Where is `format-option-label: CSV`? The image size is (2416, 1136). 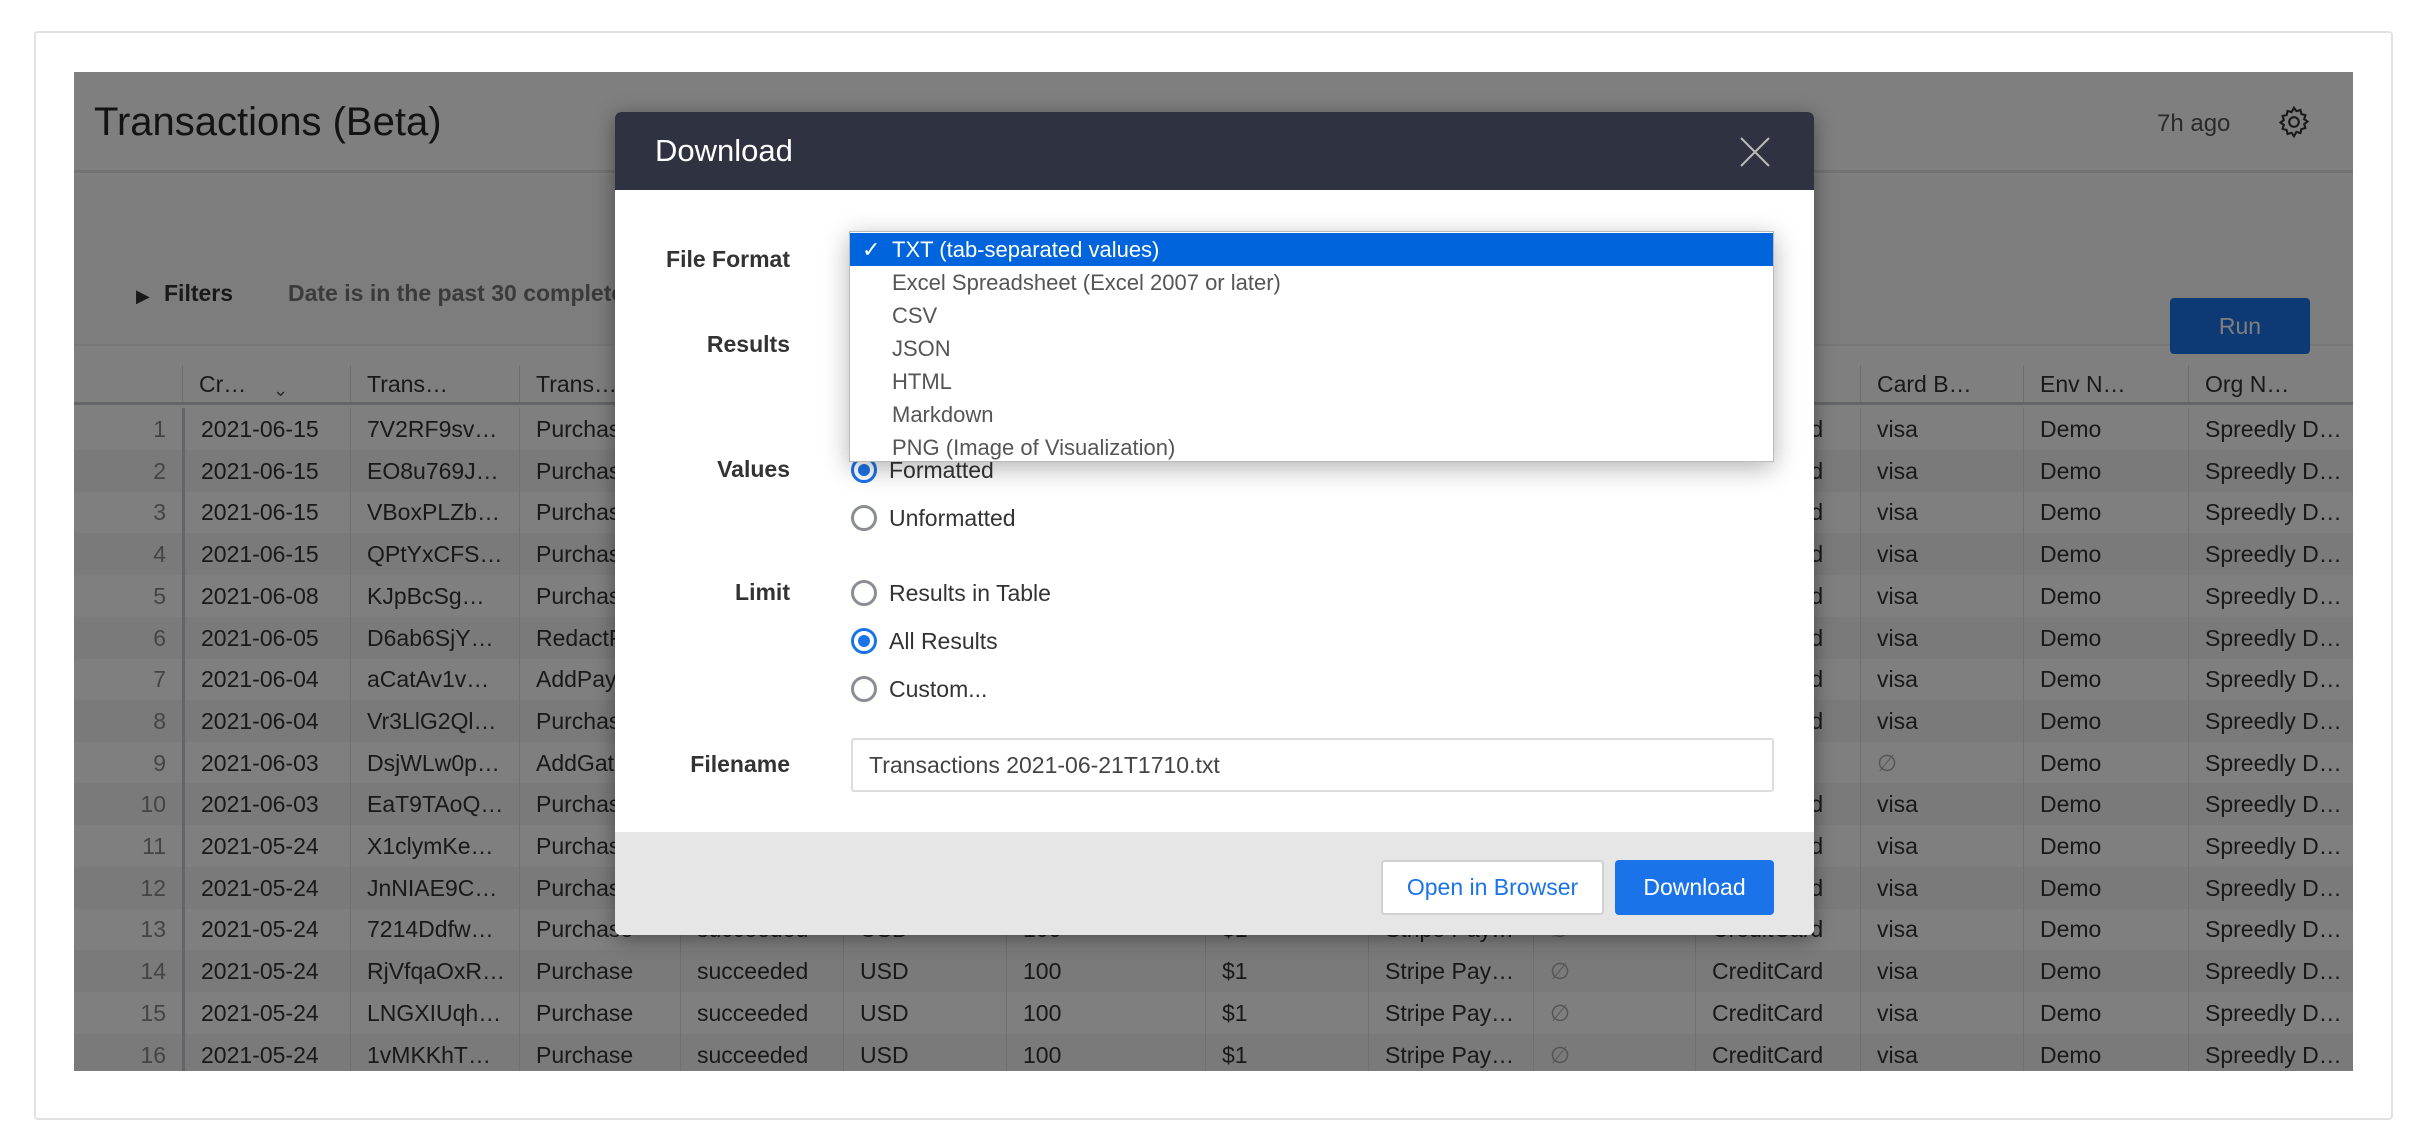 format-option-label: CSV is located at coordinates (915, 315).